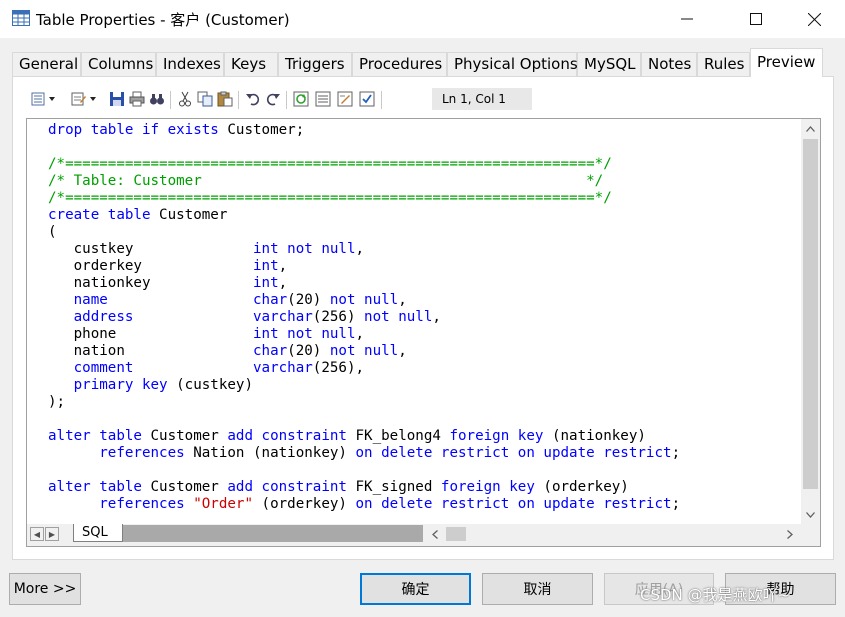 This screenshot has width=845, height=617. I want to click on redo-button, so click(273, 99).